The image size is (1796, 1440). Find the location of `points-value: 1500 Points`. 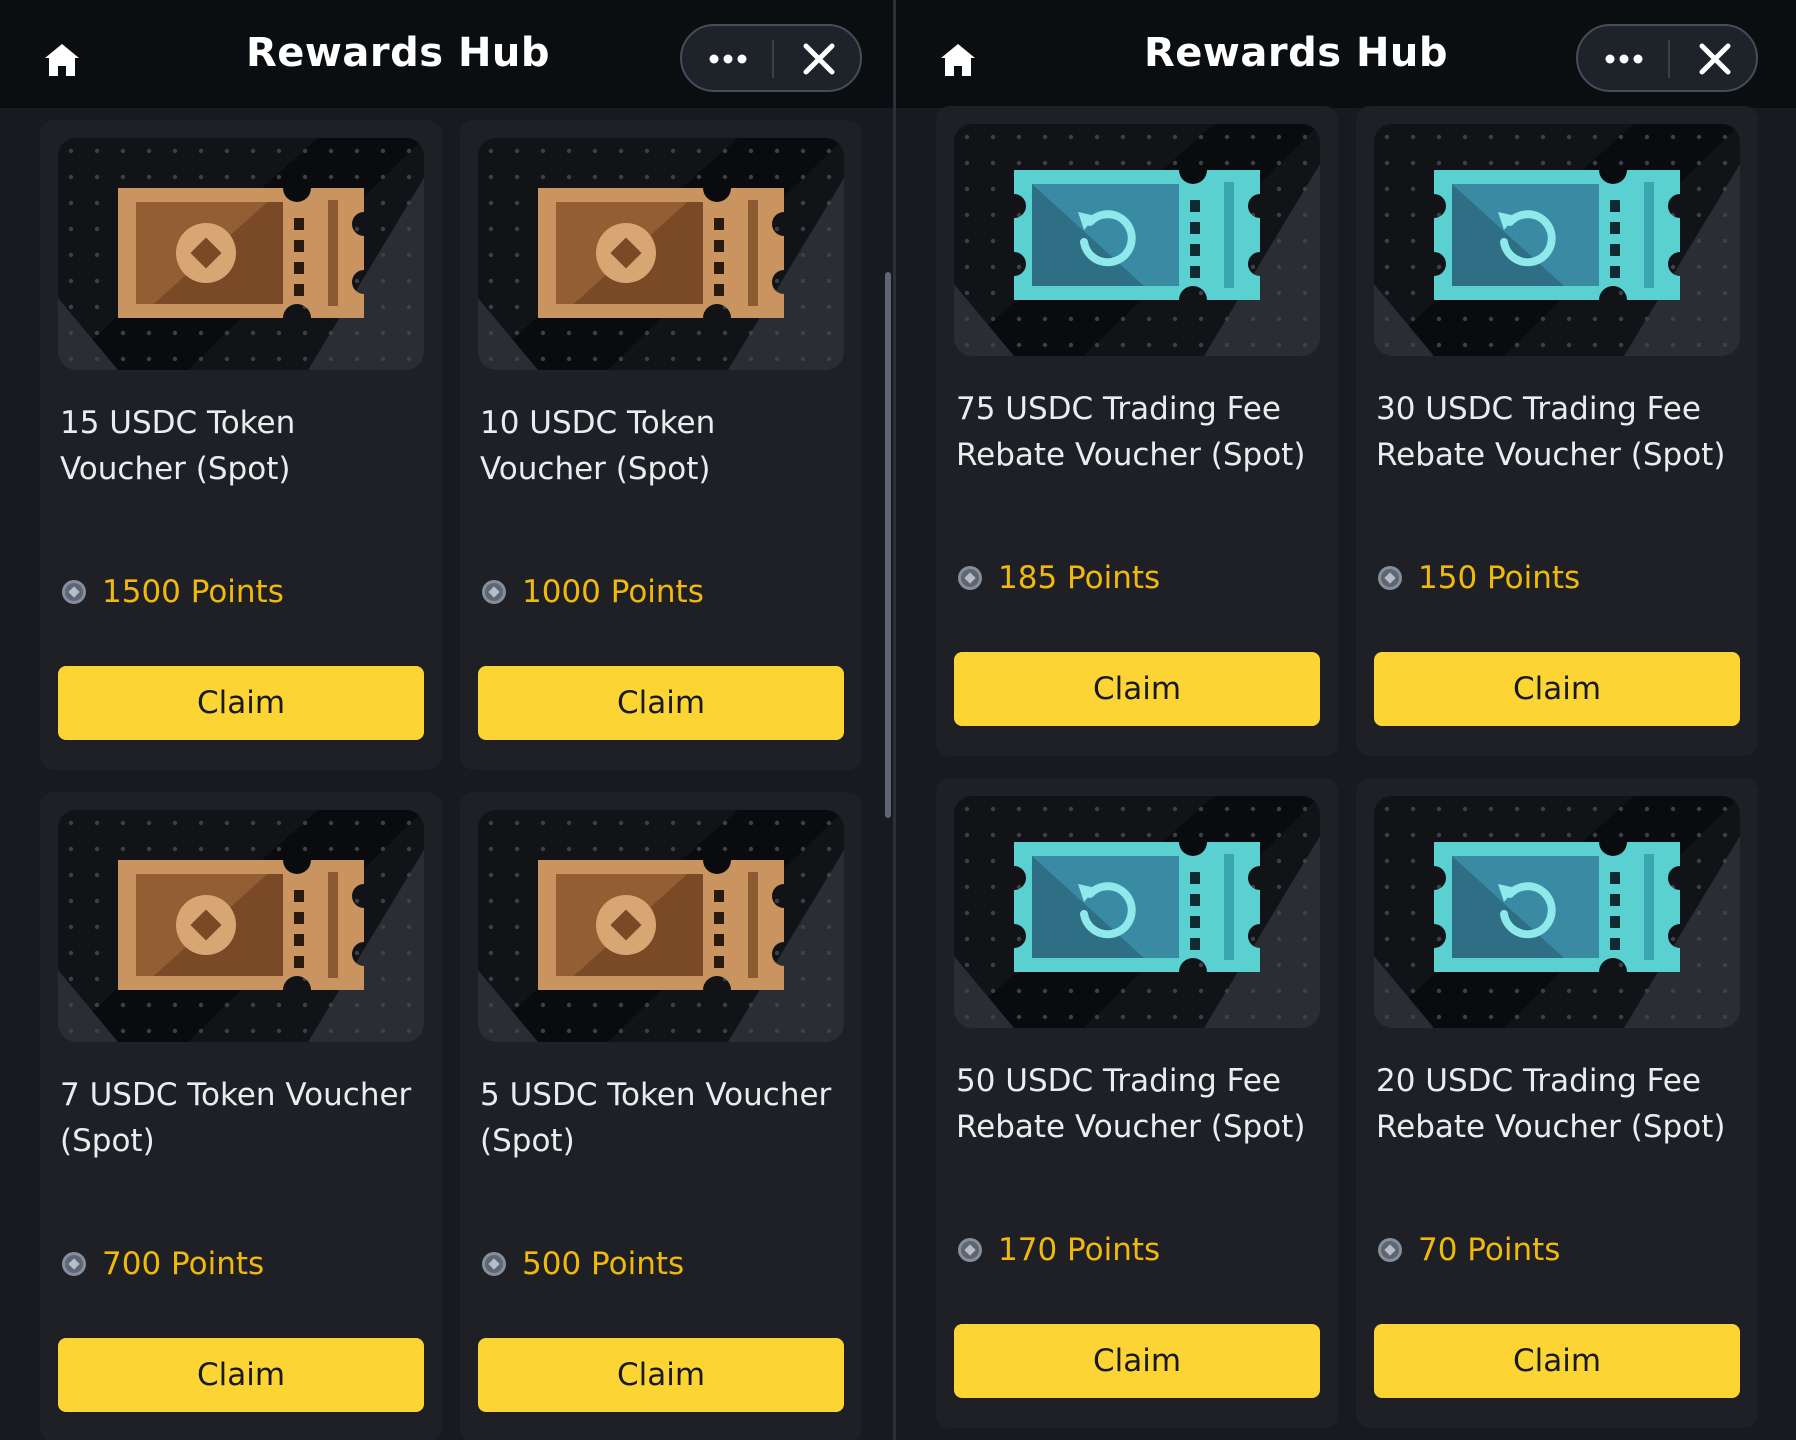

points-value: 1500 Points is located at coordinates (193, 592).